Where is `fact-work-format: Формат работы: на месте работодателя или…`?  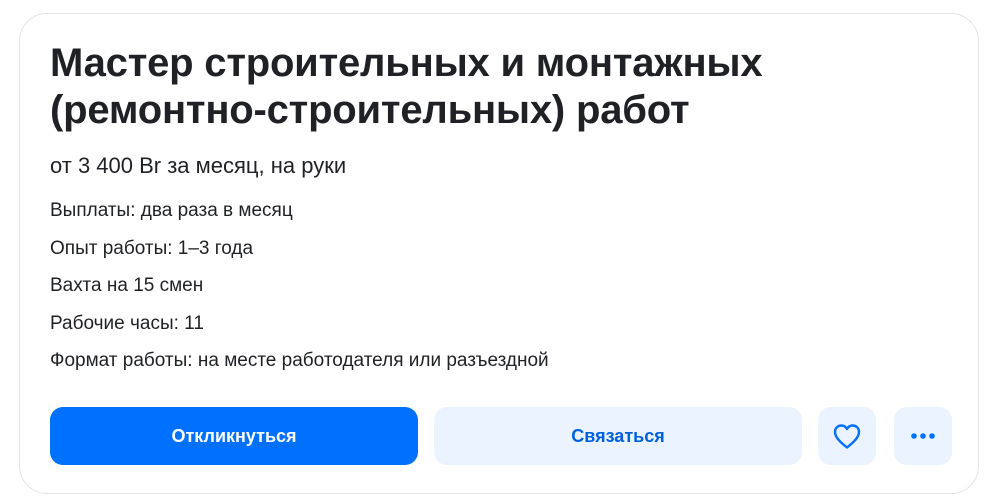 fact-work-format: Формат работы: на месте работодателя или… is located at coordinates (299, 360).